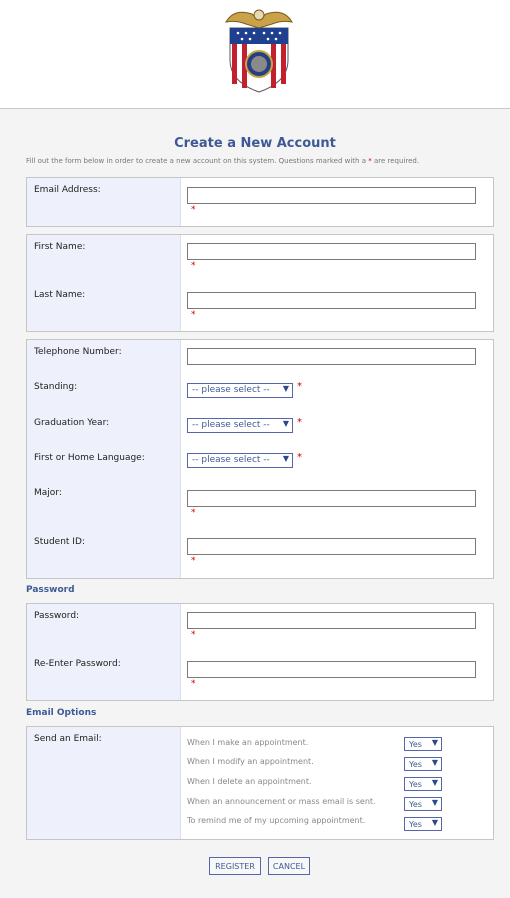  Describe the element at coordinates (231, 460) in the screenshot. I see `language-select-value: -- please select --` at that location.